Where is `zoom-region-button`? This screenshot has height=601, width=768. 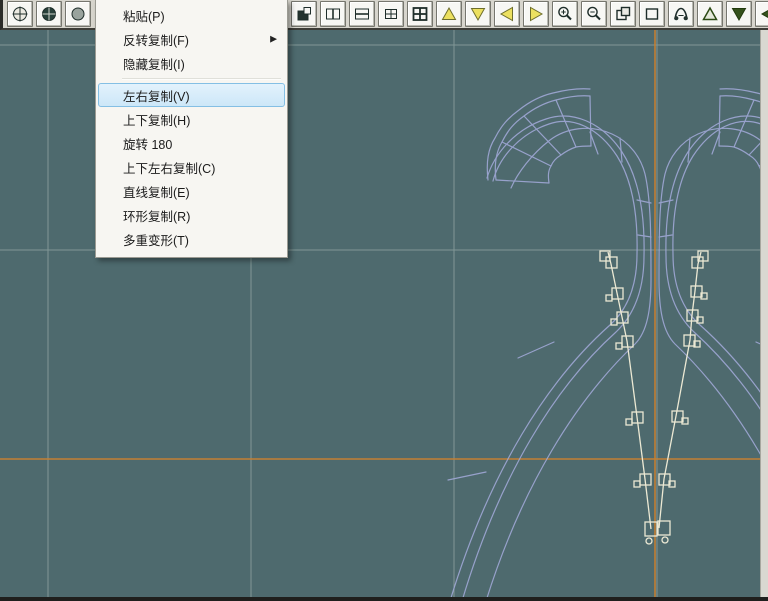
zoom-region-button is located at coordinates (623, 14).